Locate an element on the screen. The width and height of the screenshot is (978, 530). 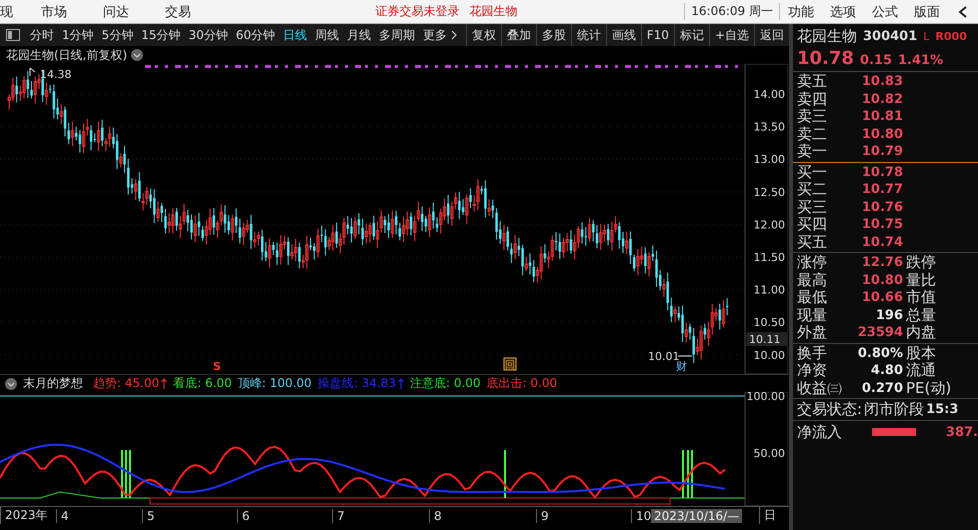
stat-label: PE(动) is located at coordinates (928, 388).